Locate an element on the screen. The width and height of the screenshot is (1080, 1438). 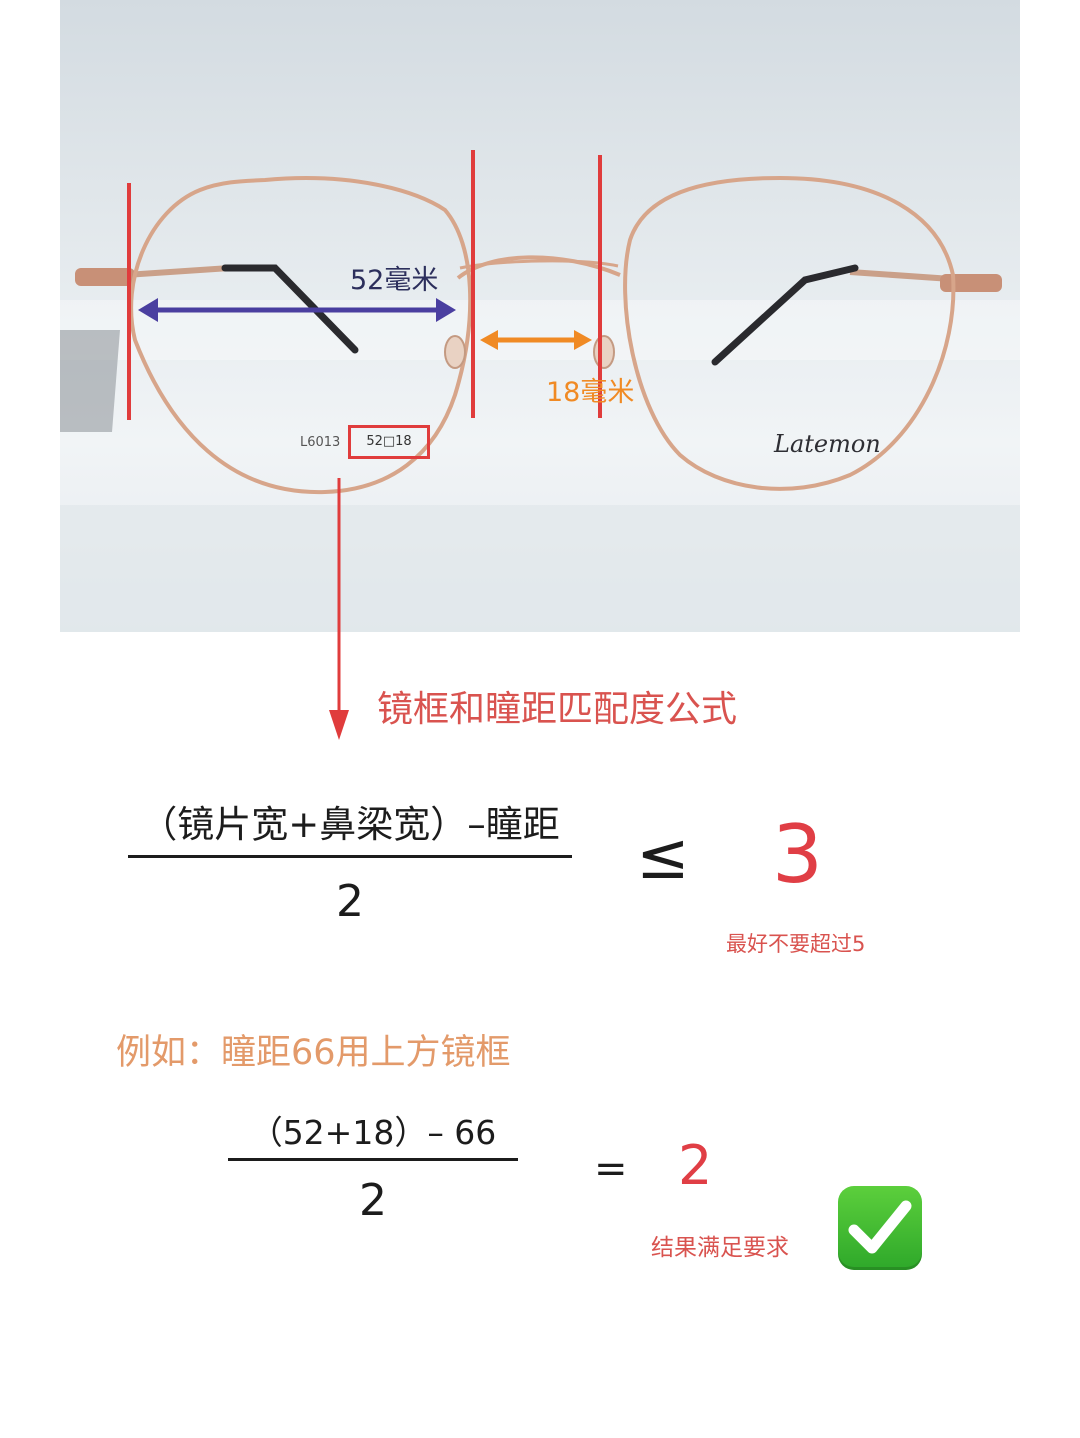
bridge-width-label: 18毫米 is located at coordinates (590, 392).